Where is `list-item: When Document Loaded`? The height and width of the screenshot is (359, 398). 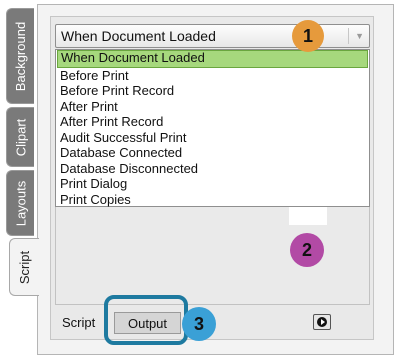 list-item: When Document Loaded is located at coordinates (212, 59).